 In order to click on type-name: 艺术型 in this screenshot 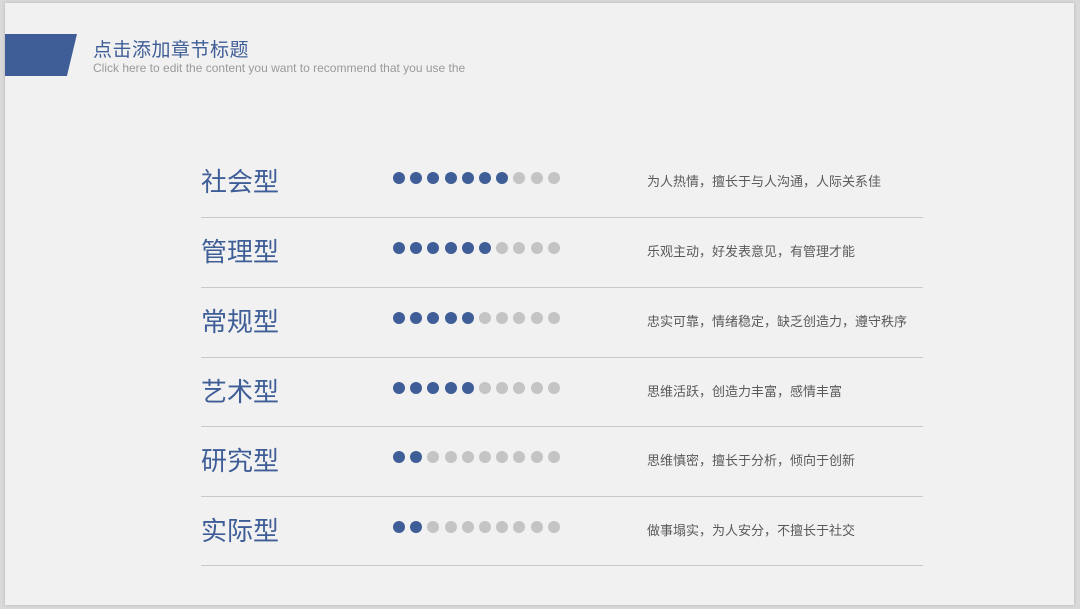, I will do `click(240, 392)`.